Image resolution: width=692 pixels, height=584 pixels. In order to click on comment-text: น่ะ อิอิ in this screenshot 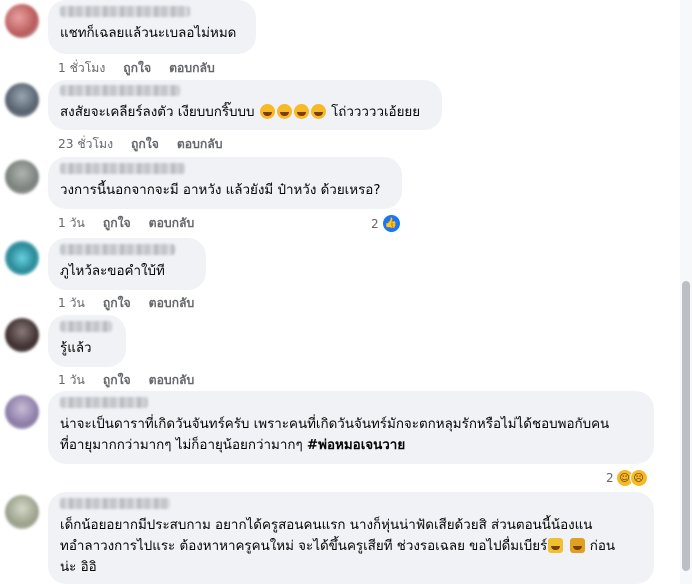, I will do `click(78, 567)`.